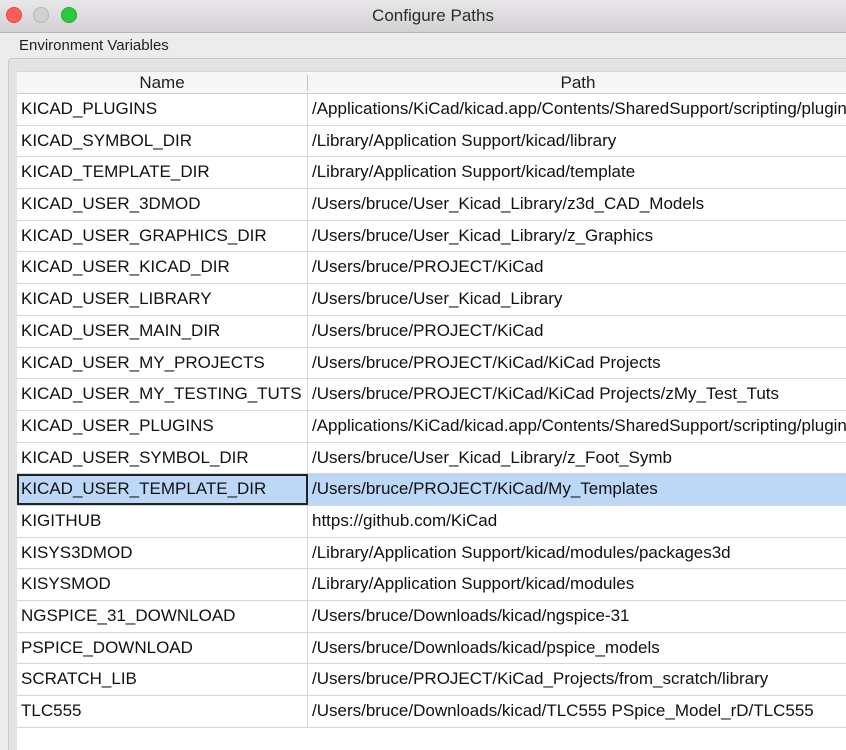 The image size is (846, 750). What do you see at coordinates (162, 83) in the screenshot?
I see `column-header-name: Name` at bounding box center [162, 83].